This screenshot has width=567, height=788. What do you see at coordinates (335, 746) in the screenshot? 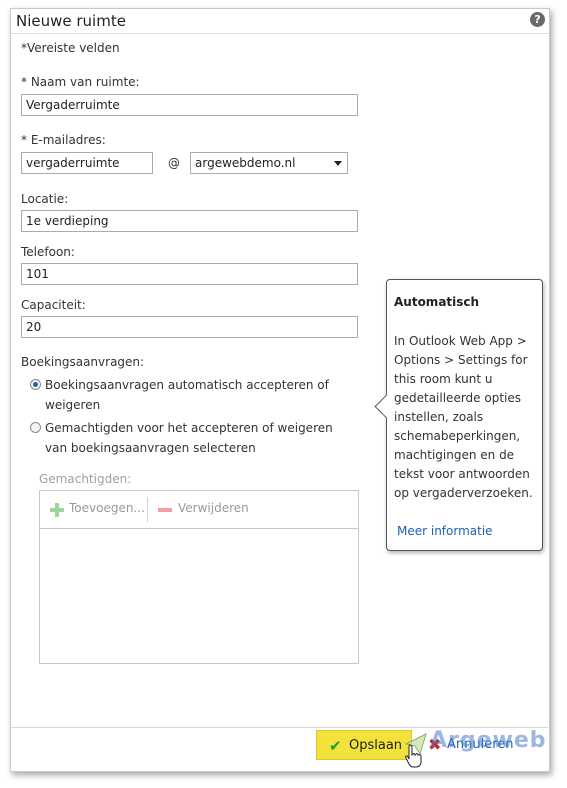
I see `checkmark-icon: ✔` at bounding box center [335, 746].